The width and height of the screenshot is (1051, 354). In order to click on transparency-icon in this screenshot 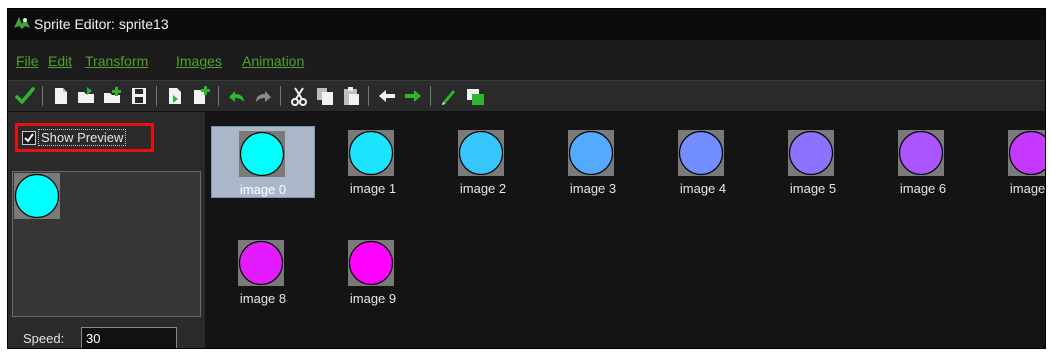, I will do `click(475, 96)`.